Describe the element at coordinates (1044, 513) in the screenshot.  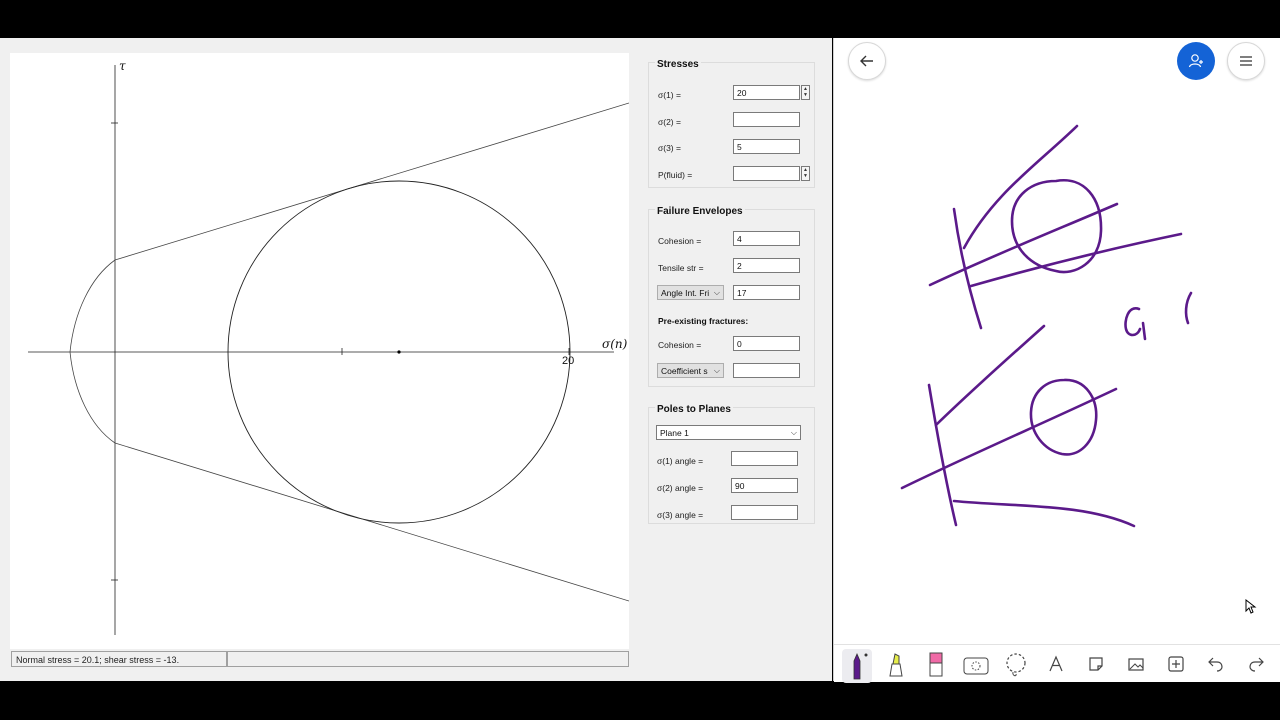
I see `ink-lower-baseline` at that location.